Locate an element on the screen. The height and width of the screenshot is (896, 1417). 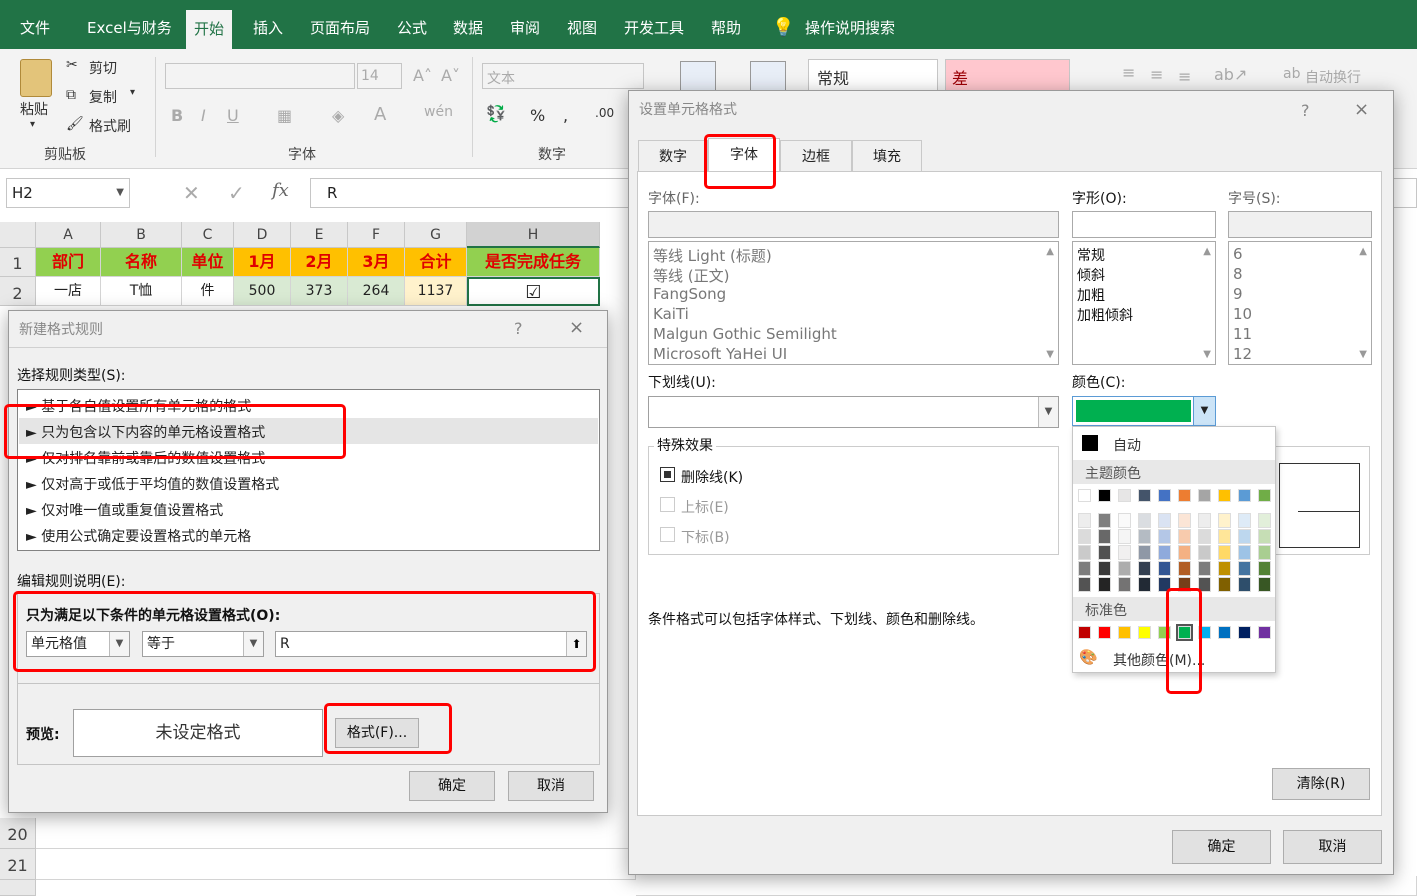
column-header-e: E is located at coordinates (319, 235).